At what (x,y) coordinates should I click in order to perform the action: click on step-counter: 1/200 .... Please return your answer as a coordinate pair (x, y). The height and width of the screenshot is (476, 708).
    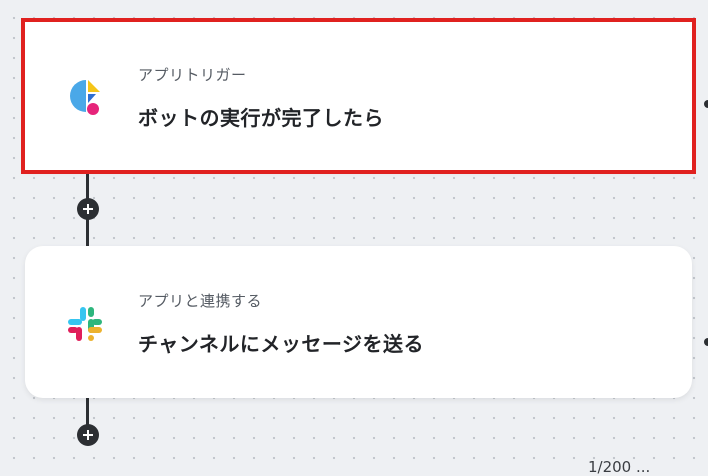
    Looking at the image, I should click on (619, 467).